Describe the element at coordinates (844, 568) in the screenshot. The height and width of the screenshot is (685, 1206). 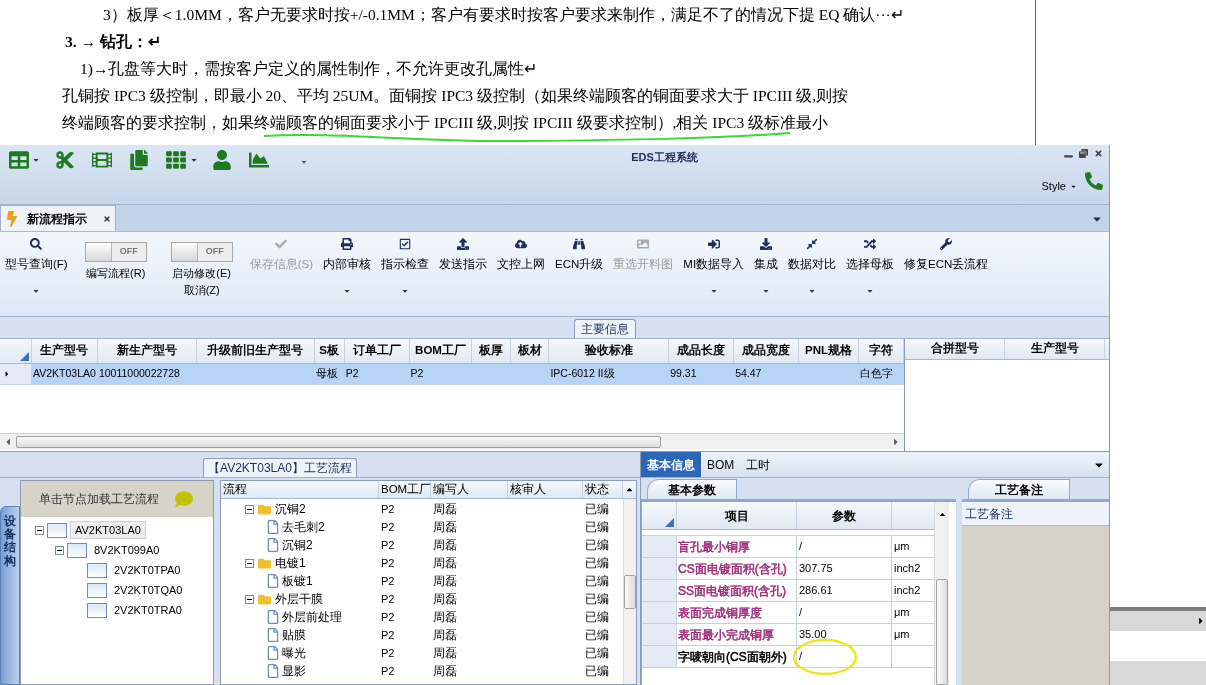
I see `table-cell: 307.75` at that location.